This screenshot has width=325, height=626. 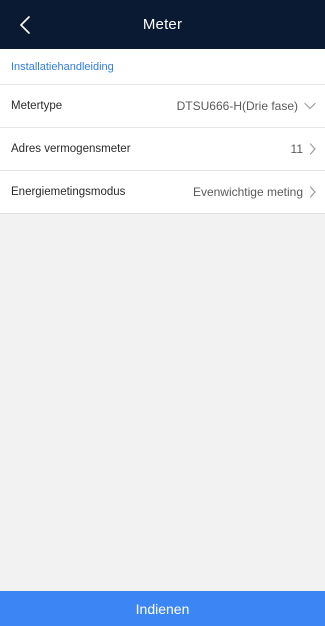 What do you see at coordinates (71, 149) in the screenshot?
I see `meter-address-label: Adres vermogensmeter` at bounding box center [71, 149].